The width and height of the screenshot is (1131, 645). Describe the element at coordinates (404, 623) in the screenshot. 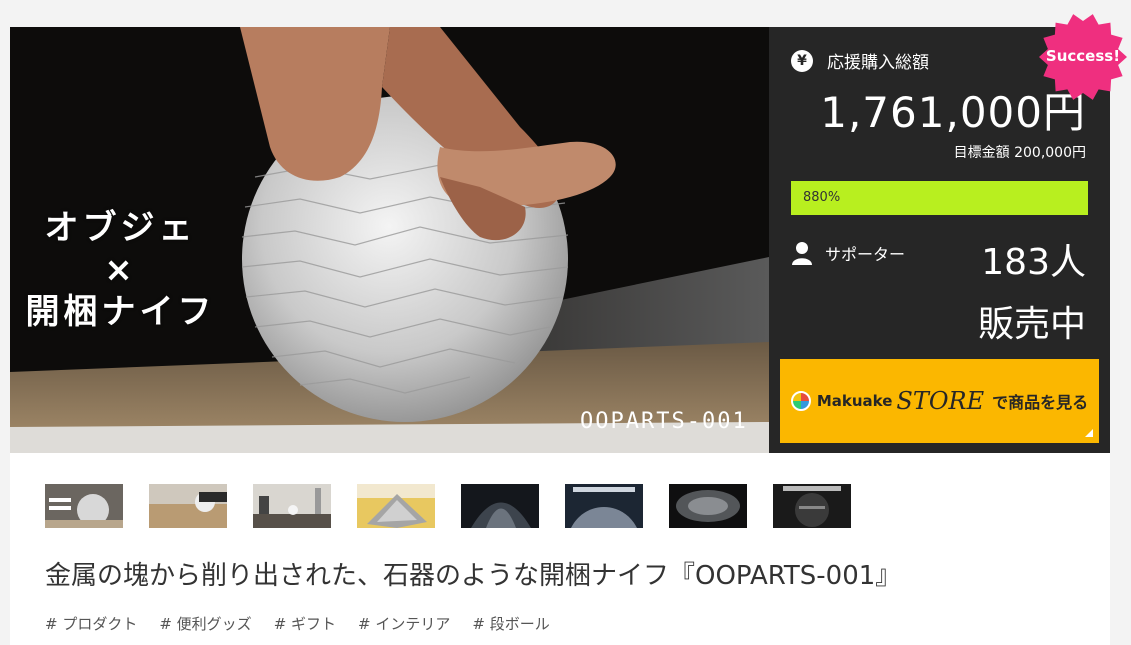

I see `tag-interior: # インテリア` at that location.